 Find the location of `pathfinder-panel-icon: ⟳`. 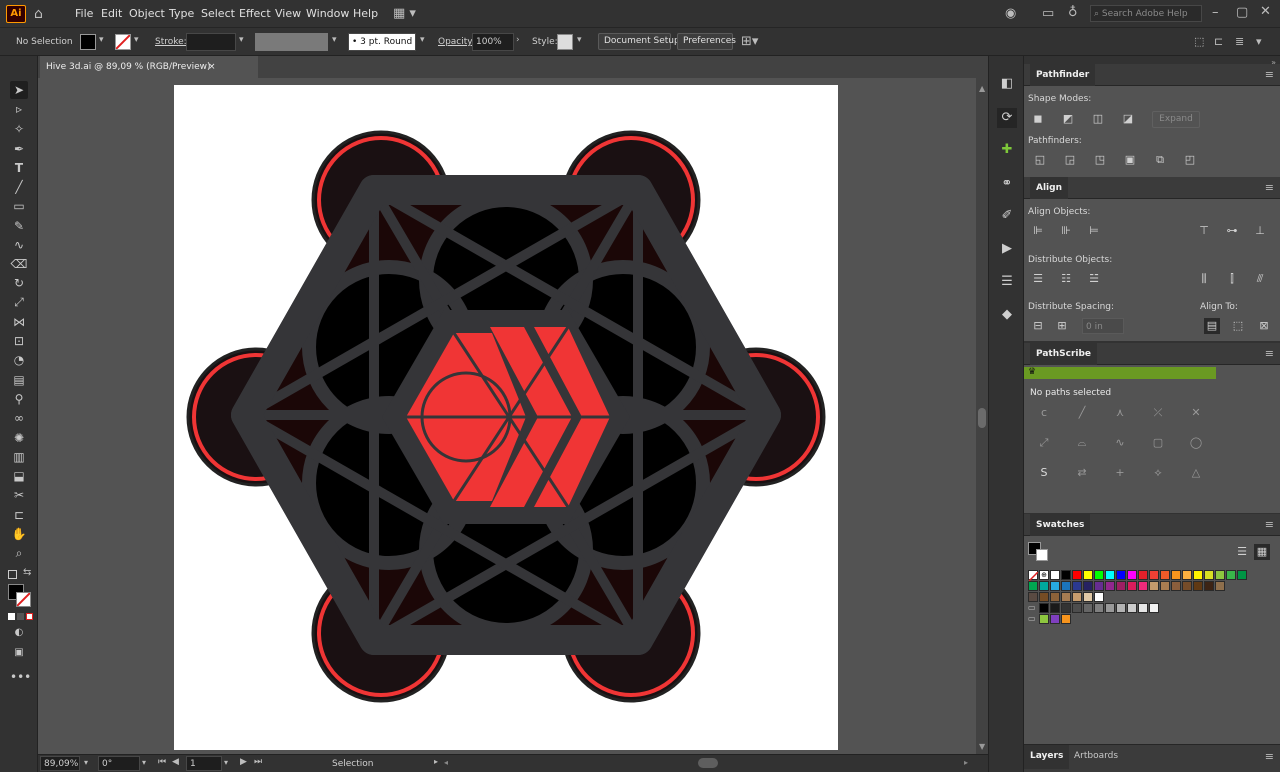

pathfinder-panel-icon: ⟳ is located at coordinates (1007, 118).